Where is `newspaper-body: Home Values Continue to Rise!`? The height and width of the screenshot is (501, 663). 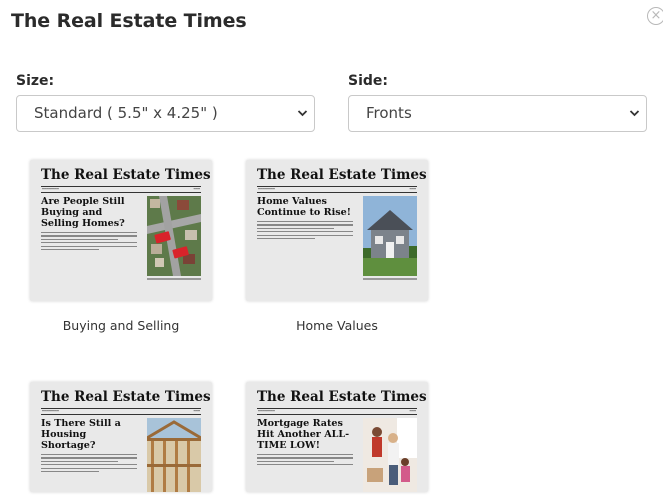
newspaper-body: Home Values Continue to Rise! is located at coordinates (337, 238).